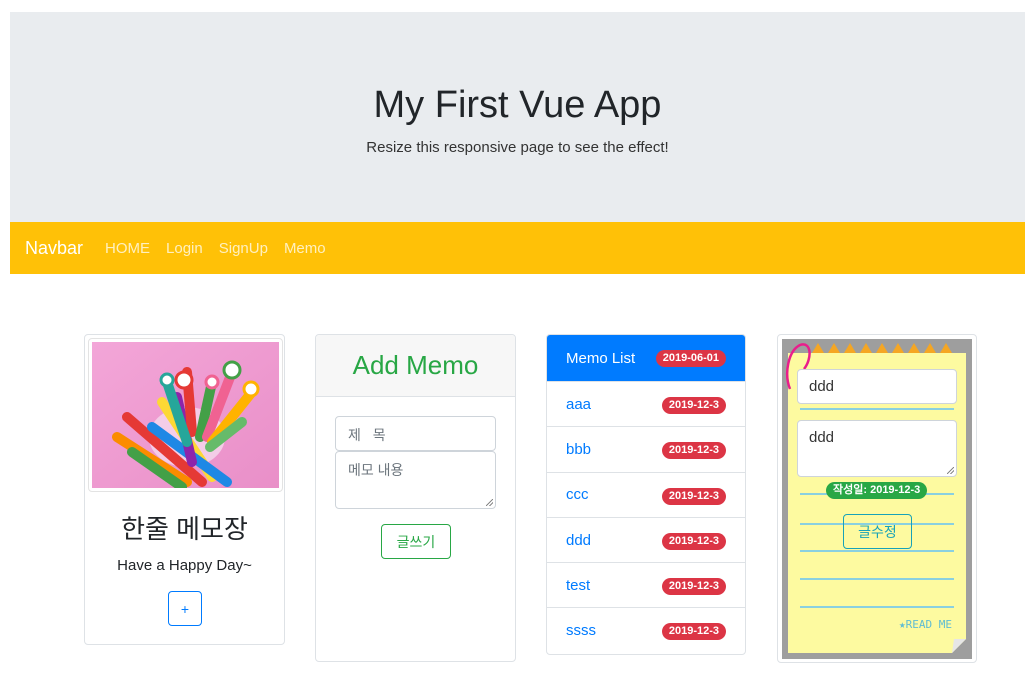 The image size is (1025, 695). Describe the element at coordinates (877, 531) in the screenshot. I see `edit-button: 글수정` at that location.